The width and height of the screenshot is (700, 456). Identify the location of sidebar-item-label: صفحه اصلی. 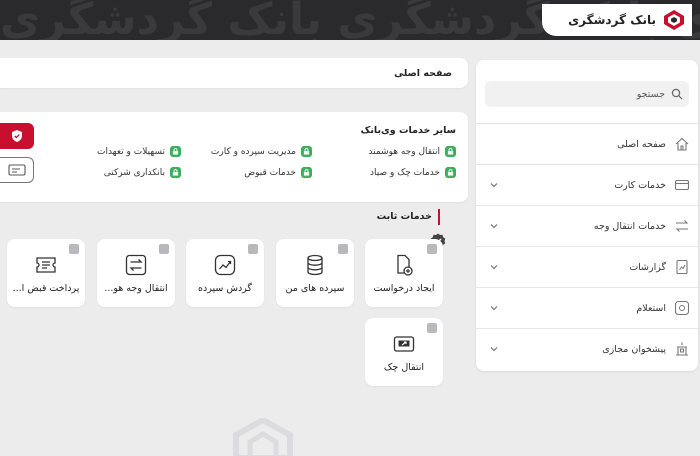
(641, 144).